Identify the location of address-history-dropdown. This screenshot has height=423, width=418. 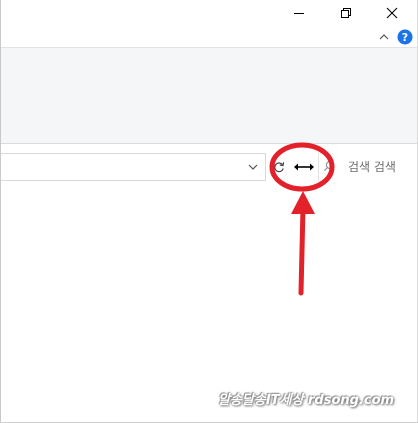
(253, 167).